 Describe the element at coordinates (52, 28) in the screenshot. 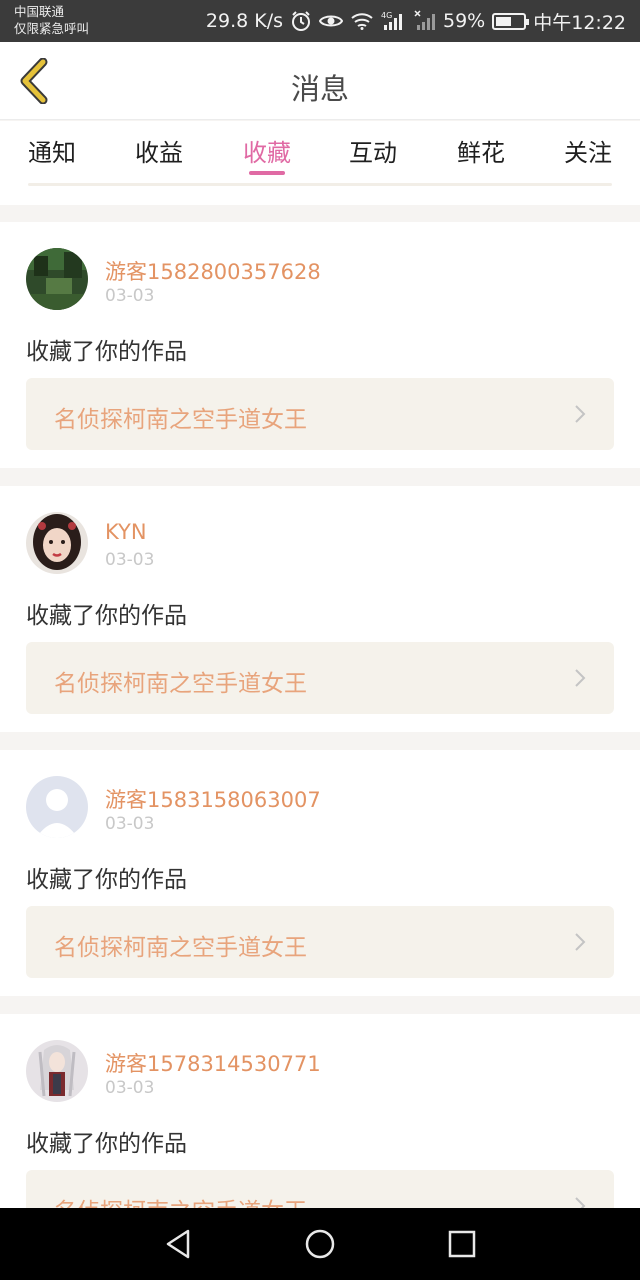

I see `emergency-only-text: 仅限紧急呼叫` at that location.